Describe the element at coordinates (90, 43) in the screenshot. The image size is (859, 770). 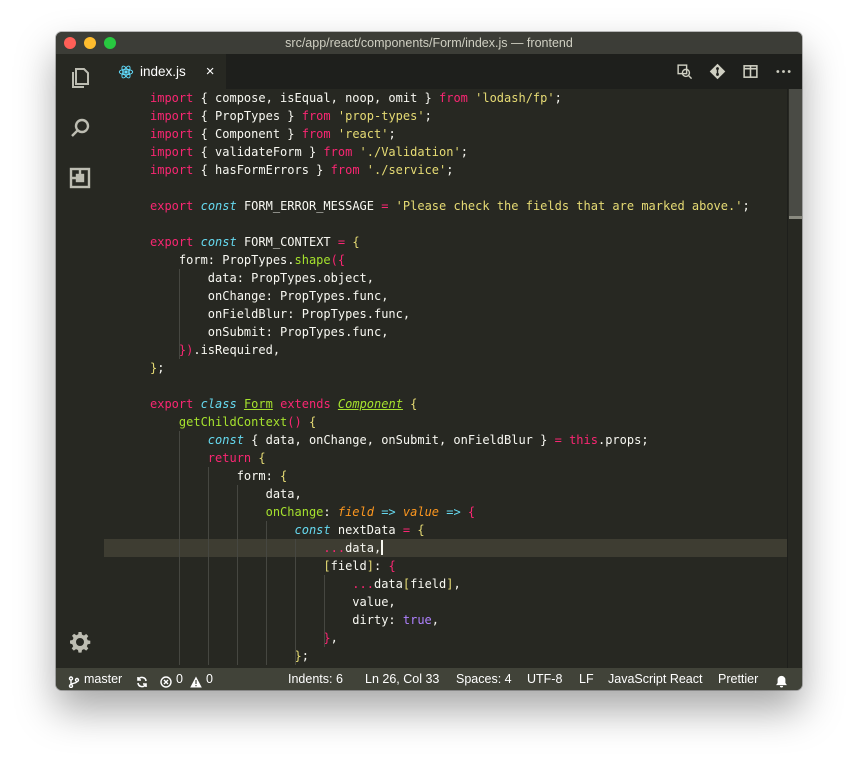
I see `minimize-window-button` at that location.